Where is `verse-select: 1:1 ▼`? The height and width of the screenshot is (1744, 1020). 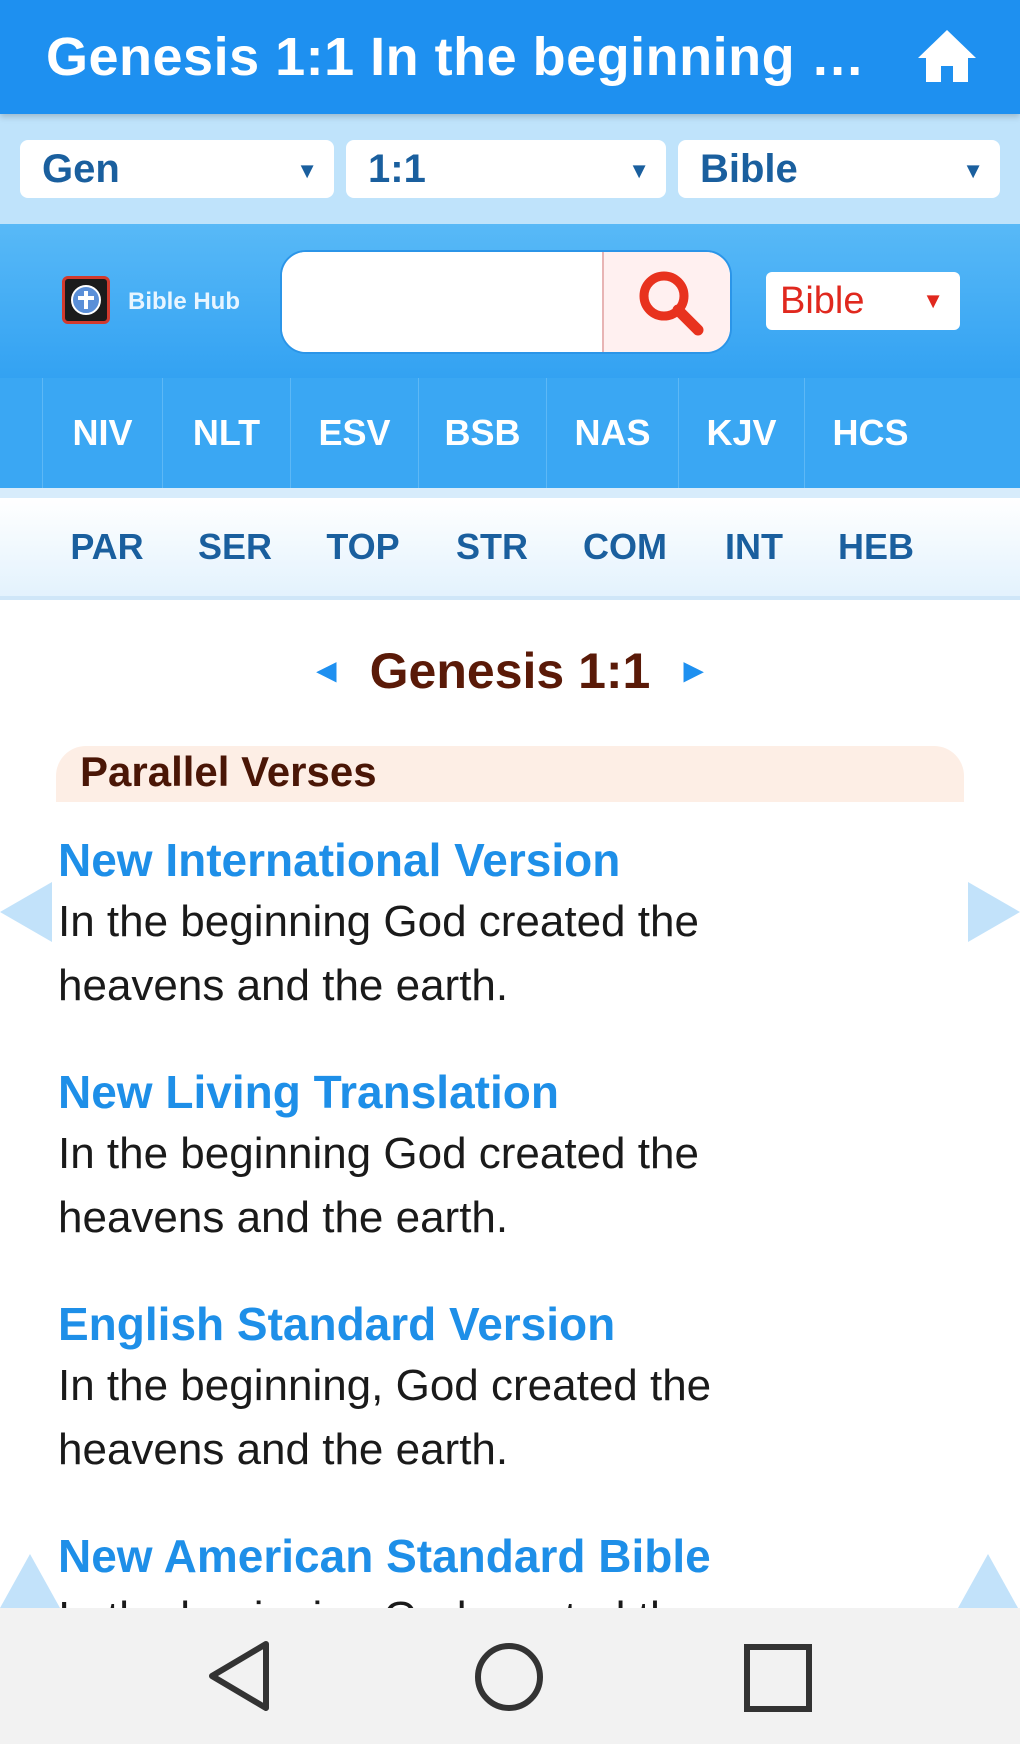
verse-select: 1:1 ▼ is located at coordinates (506, 169).